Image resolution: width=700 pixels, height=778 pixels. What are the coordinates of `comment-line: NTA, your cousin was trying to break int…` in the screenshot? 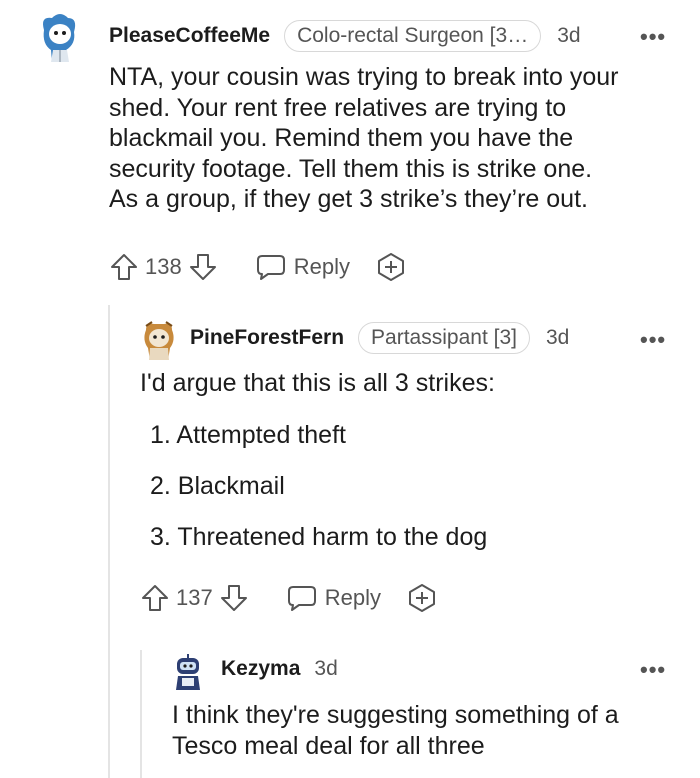 It's located at (364, 77).